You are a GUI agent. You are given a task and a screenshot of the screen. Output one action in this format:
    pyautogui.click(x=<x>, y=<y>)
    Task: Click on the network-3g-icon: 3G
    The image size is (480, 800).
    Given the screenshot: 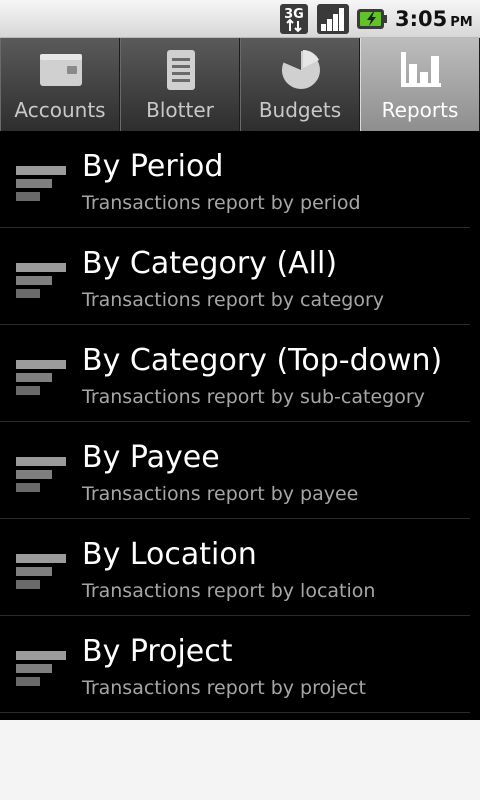 What is the action you would take?
    pyautogui.click(x=294, y=19)
    